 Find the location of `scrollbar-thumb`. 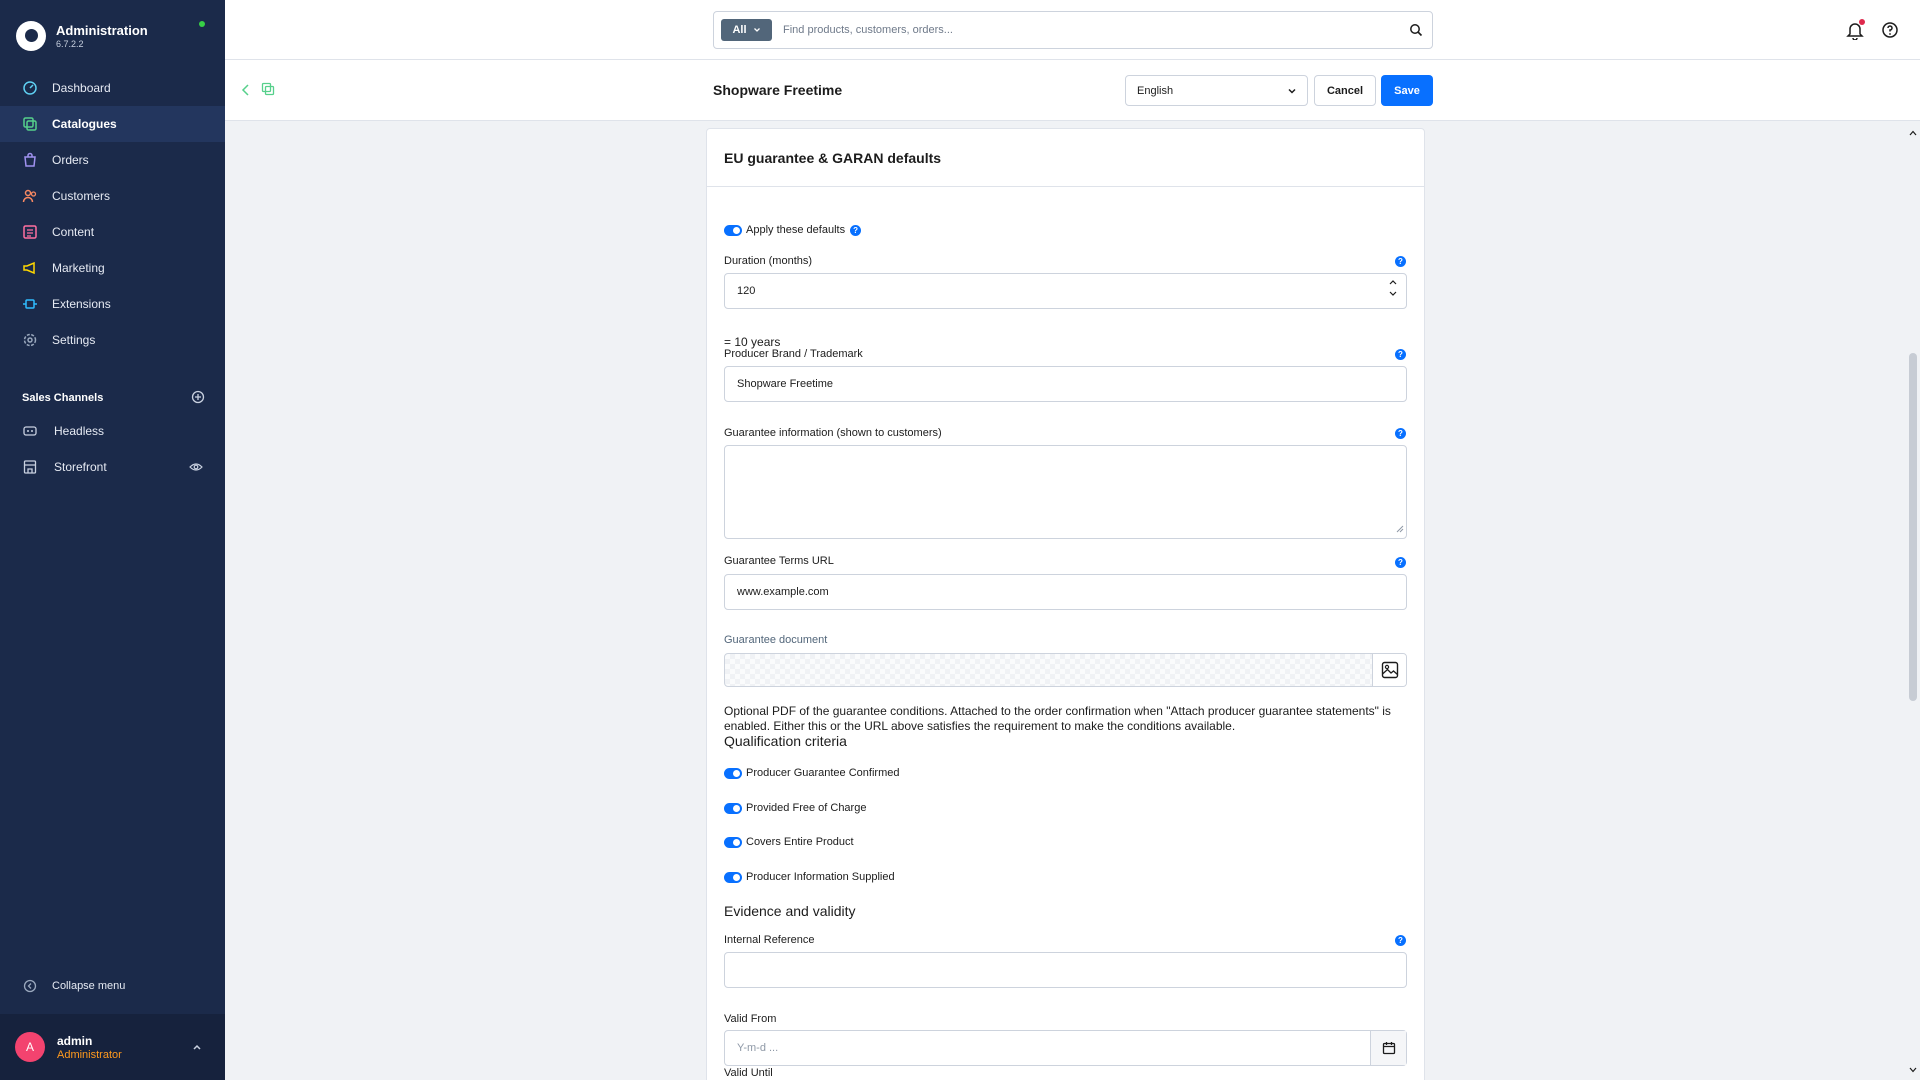

scrollbar-thumb is located at coordinates (1913, 527).